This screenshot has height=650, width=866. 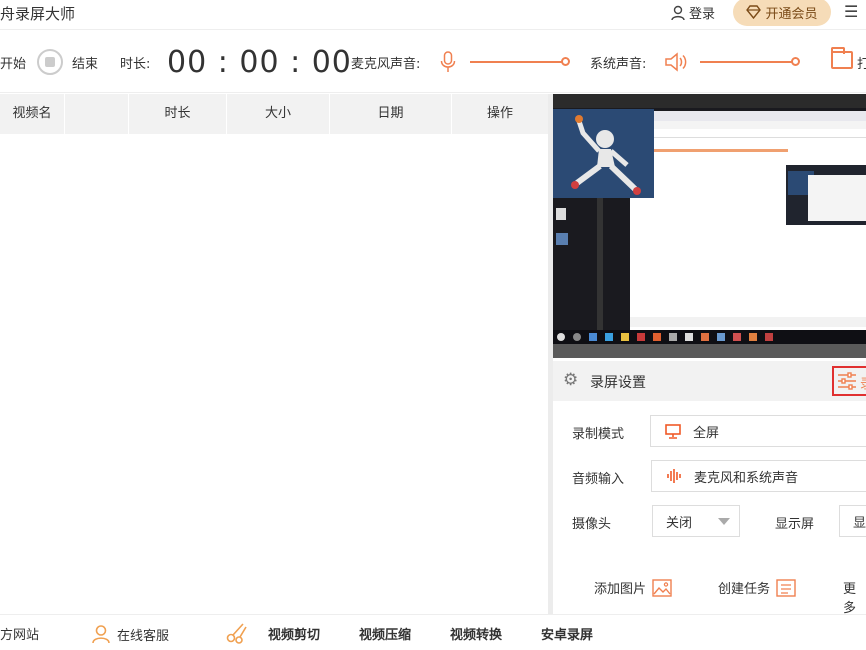 I want to click on audio-input-value: 麦克风和系统声音, so click(x=746, y=478).